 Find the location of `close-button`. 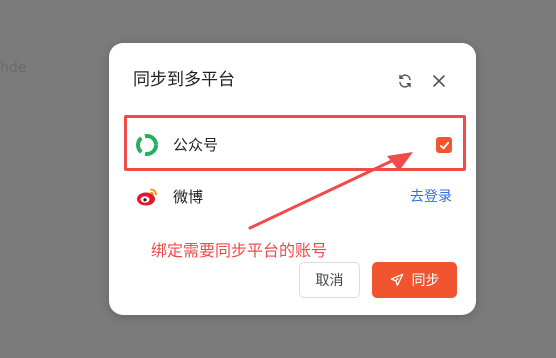

close-button is located at coordinates (439, 81).